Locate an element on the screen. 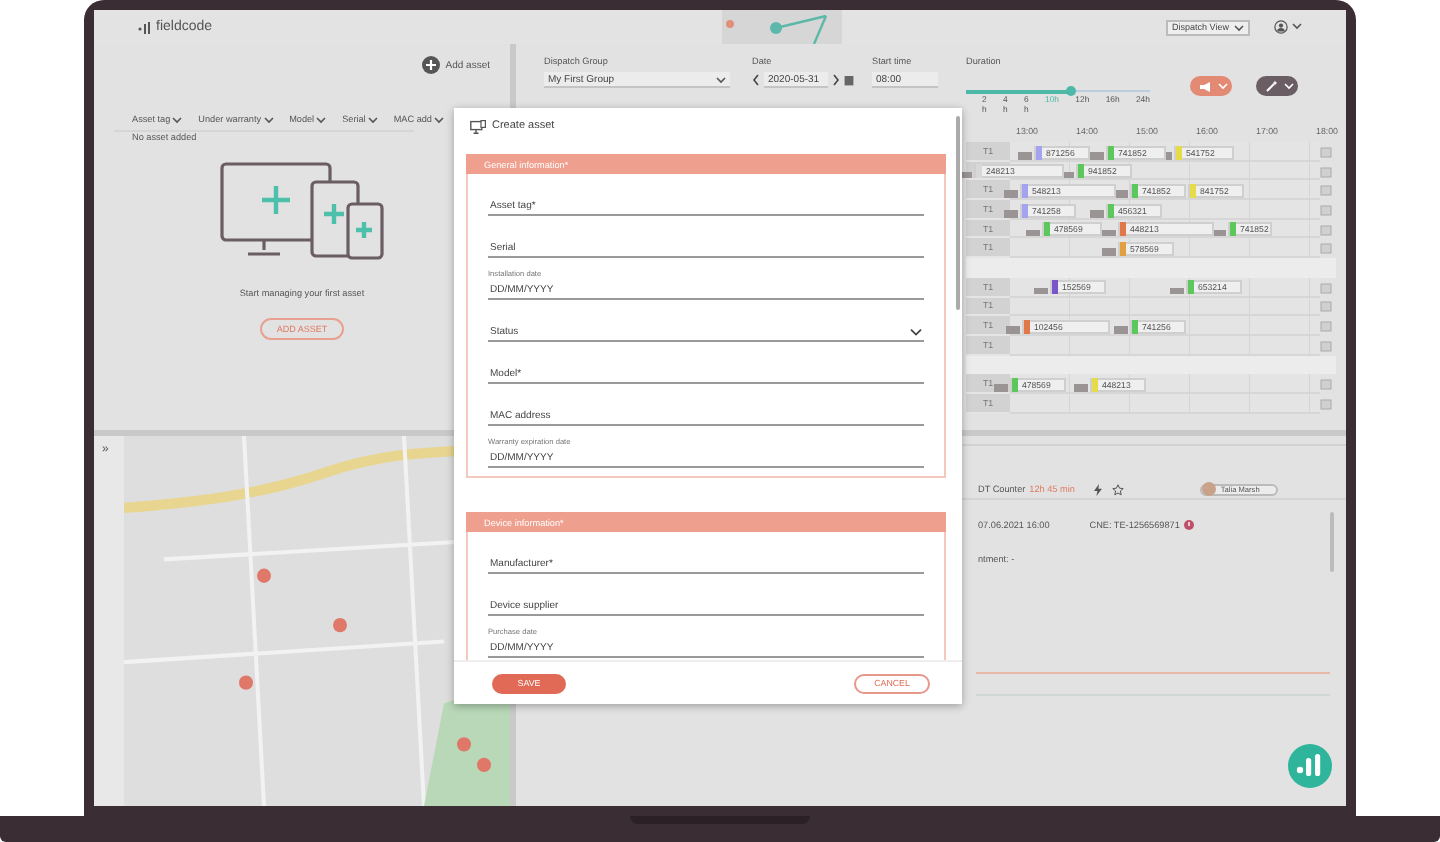  chat-button is located at coordinates (1310, 766).